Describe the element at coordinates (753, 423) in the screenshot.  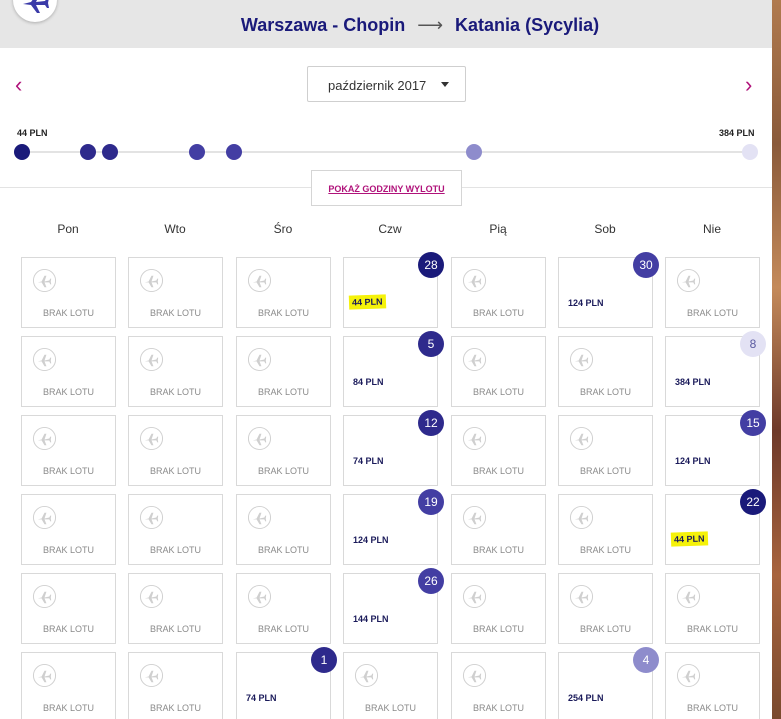
I see `day-number-badge: 15` at that location.